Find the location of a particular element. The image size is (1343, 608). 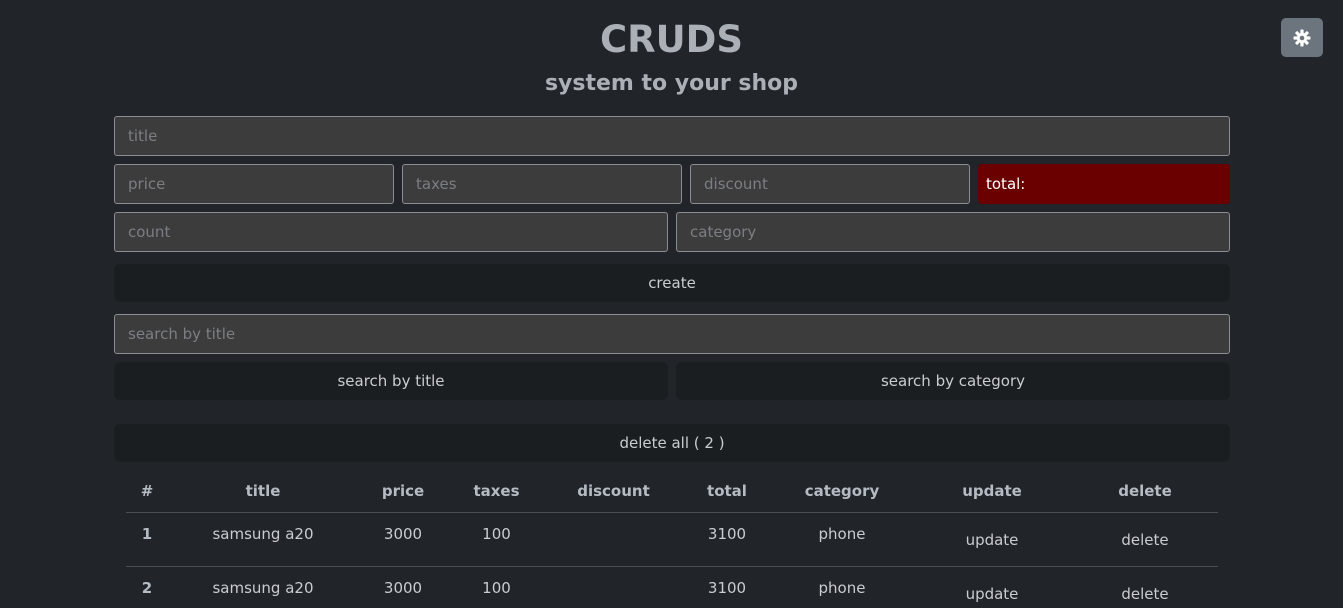

column-header: category is located at coordinates (842, 491).